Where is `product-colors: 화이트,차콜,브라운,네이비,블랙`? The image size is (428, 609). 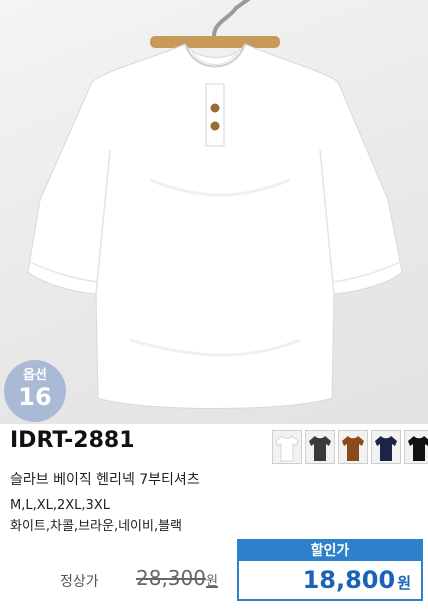 product-colors: 화이트,차콜,브라운,네이비,블랙 is located at coordinates (96, 526).